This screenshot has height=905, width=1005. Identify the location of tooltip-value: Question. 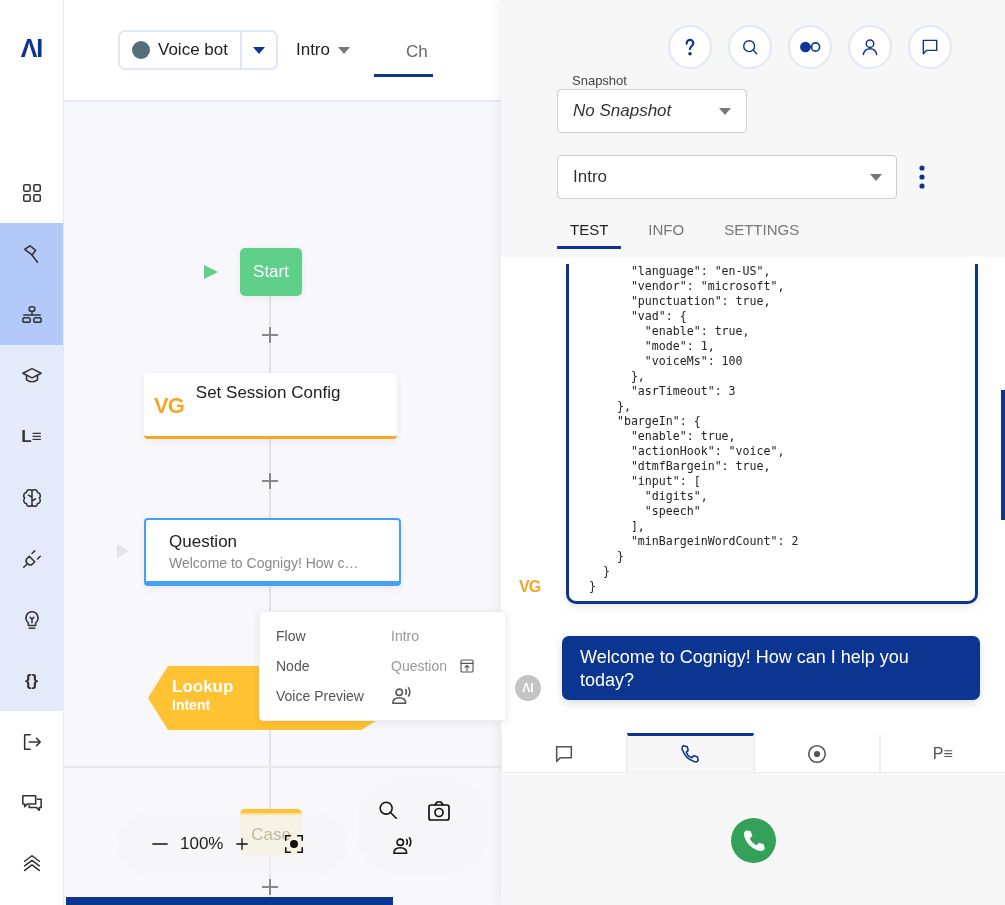
(419, 666).